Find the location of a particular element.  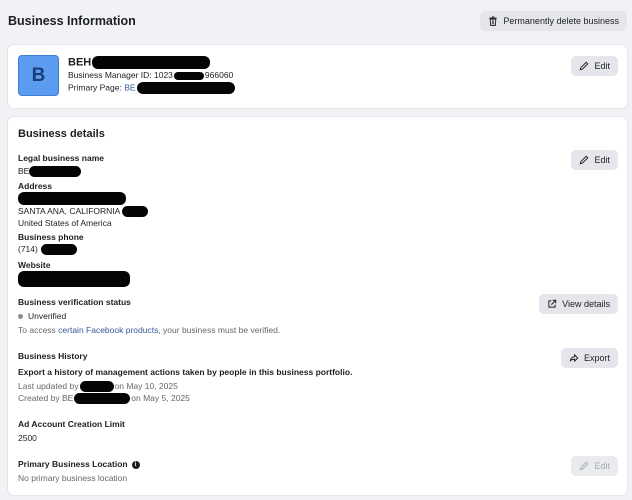

business-name-text: BEH is located at coordinates (80, 62).